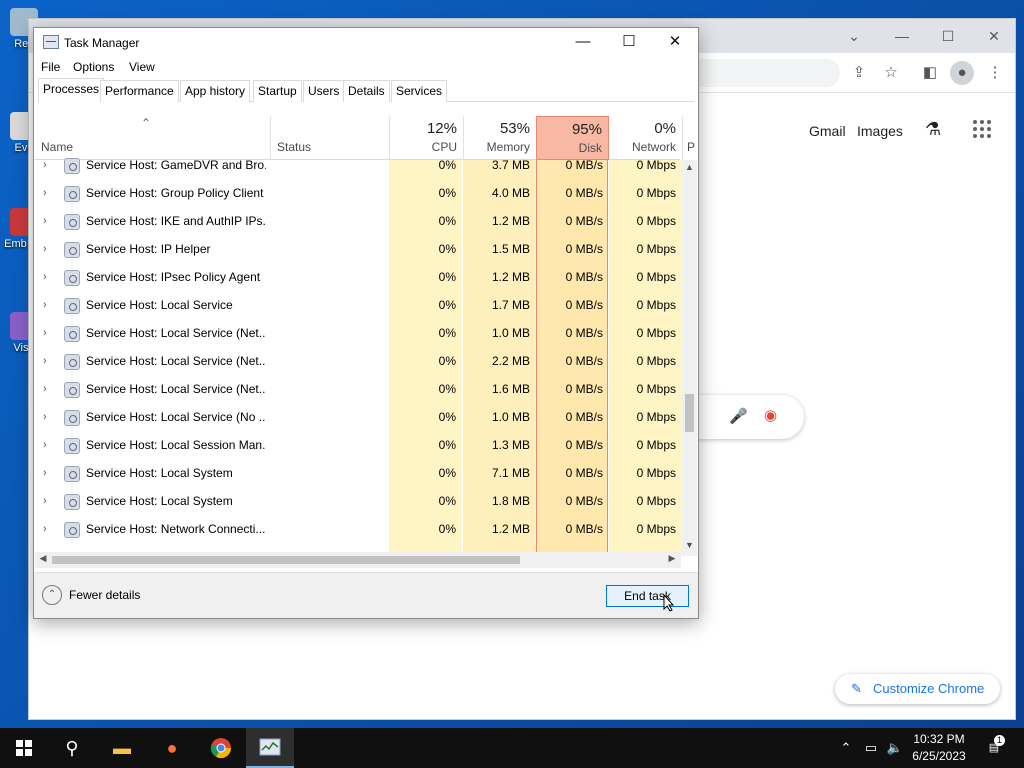 Image resolution: width=1024 pixels, height=768 pixels. I want to click on clock: 10:32 PM 6/25/2023, so click(939, 748).